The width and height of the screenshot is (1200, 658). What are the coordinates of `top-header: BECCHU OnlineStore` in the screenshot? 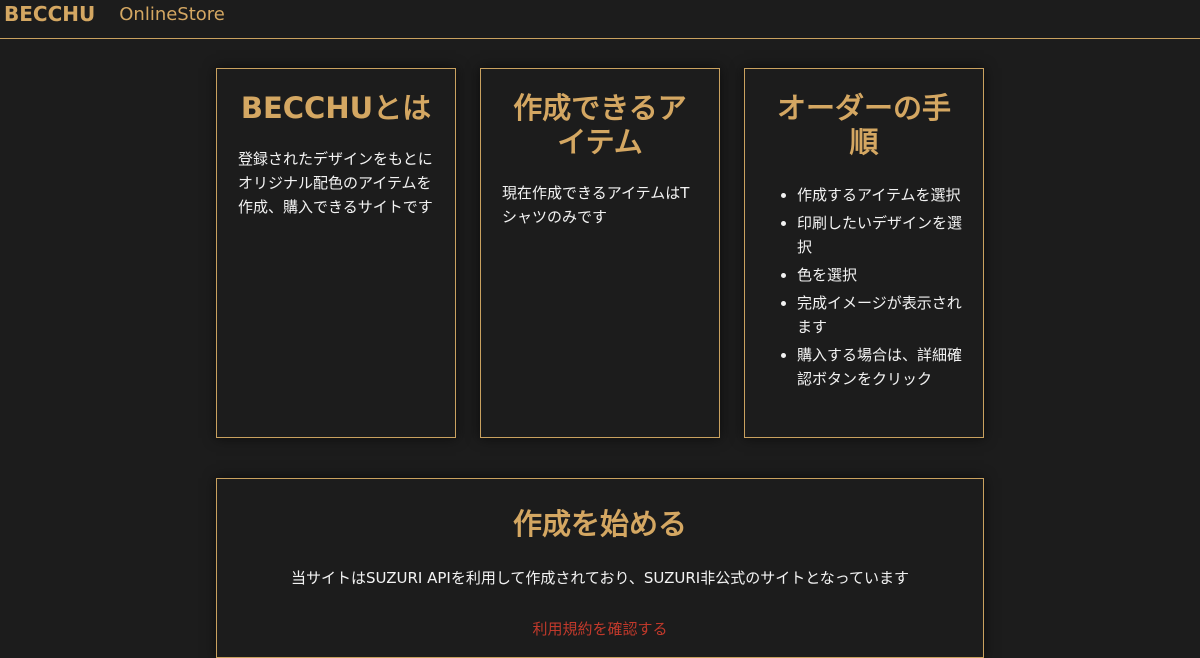 It's located at (600, 19).